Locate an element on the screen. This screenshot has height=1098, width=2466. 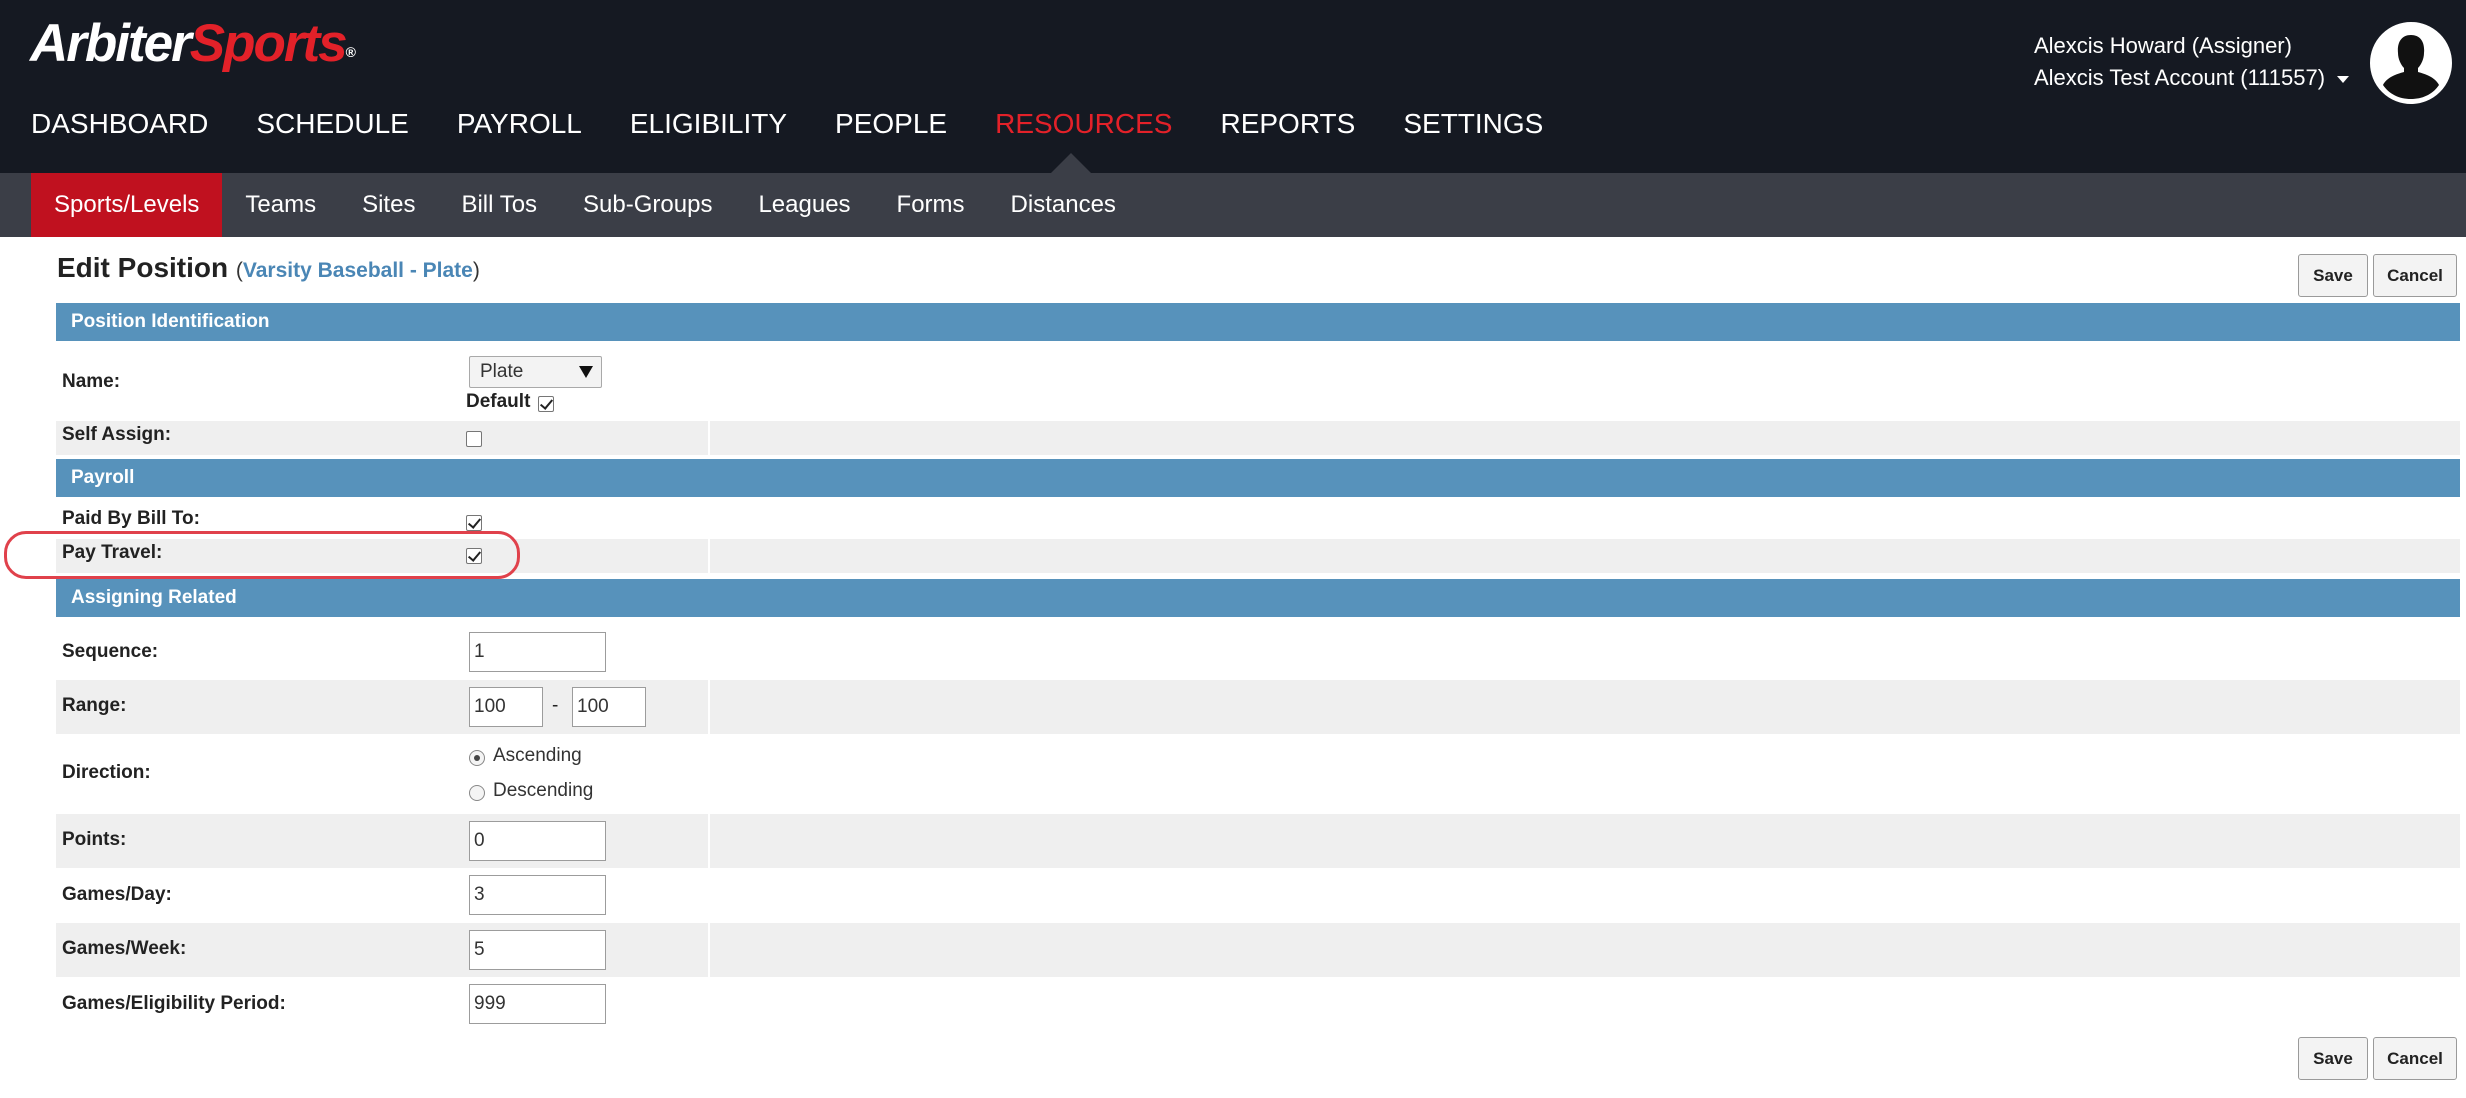
cancel-button-bottom: Cancel is located at coordinates (2415, 1058).